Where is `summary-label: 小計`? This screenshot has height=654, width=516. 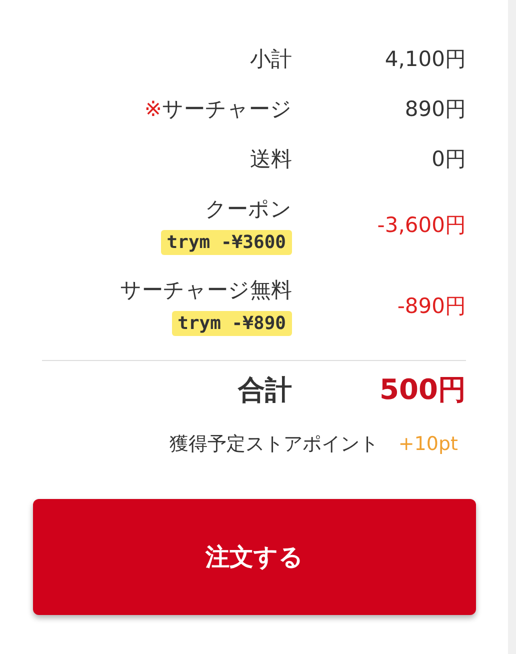 summary-label: 小計 is located at coordinates (271, 59).